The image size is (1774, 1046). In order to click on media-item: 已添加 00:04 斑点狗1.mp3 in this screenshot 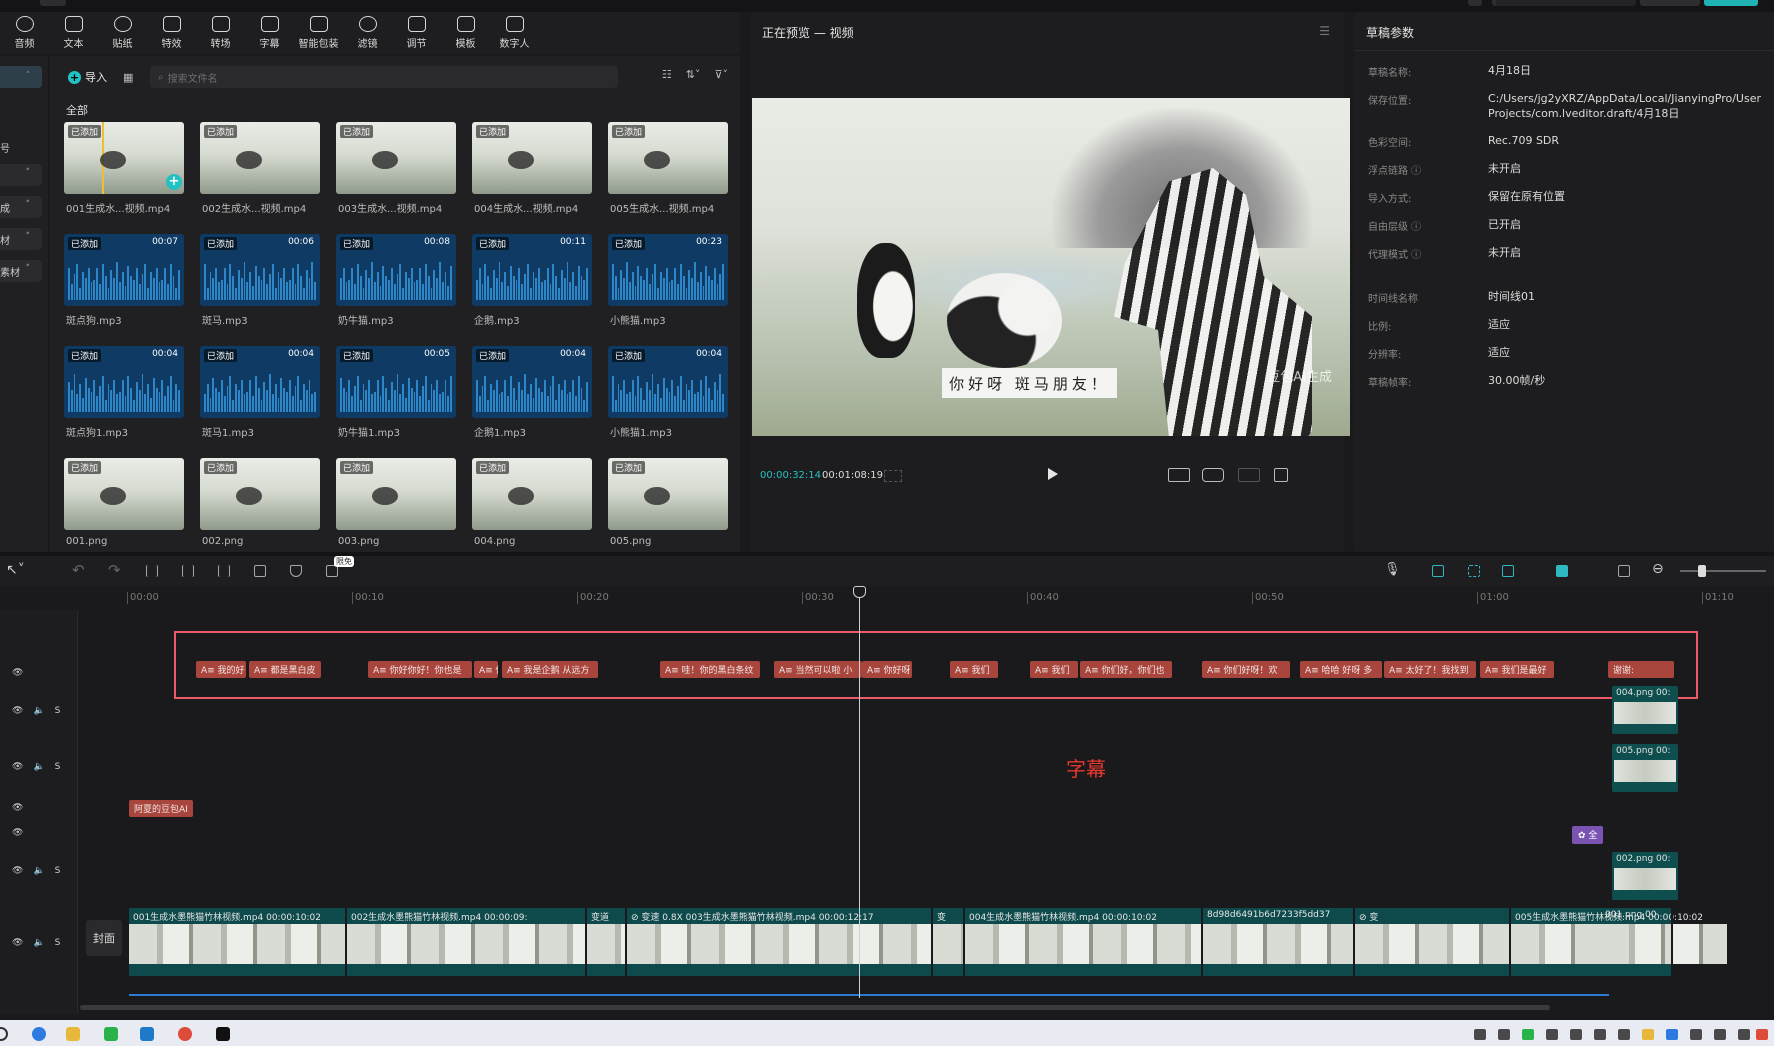, I will do `click(124, 402)`.